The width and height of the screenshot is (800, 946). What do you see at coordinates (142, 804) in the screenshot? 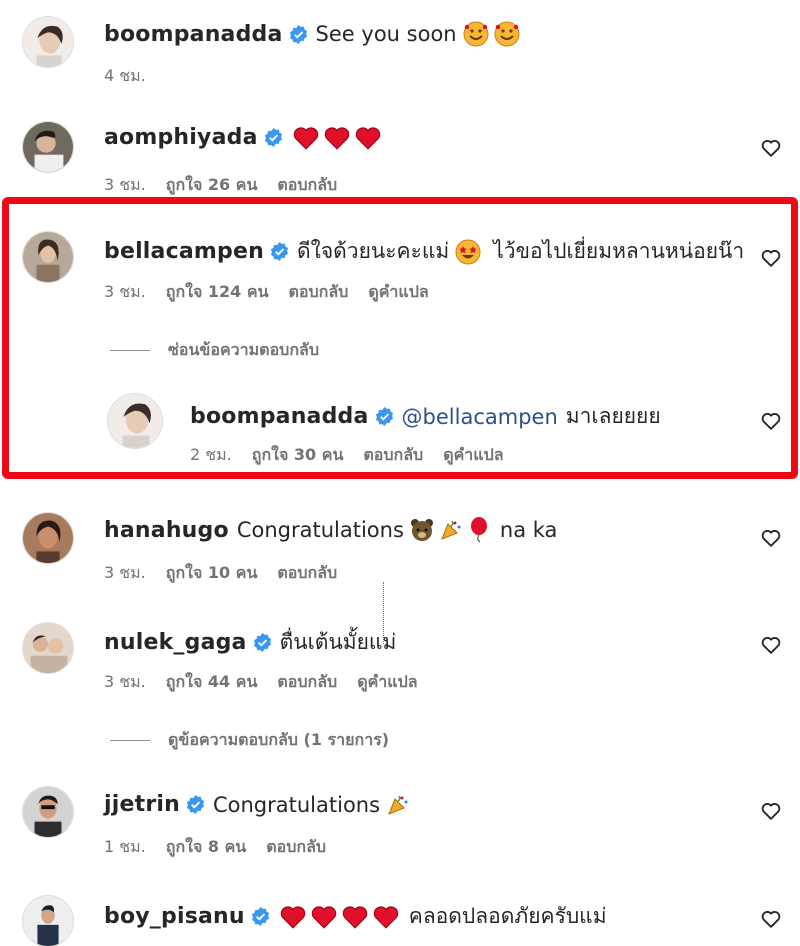
I see `username: jjetrin` at bounding box center [142, 804].